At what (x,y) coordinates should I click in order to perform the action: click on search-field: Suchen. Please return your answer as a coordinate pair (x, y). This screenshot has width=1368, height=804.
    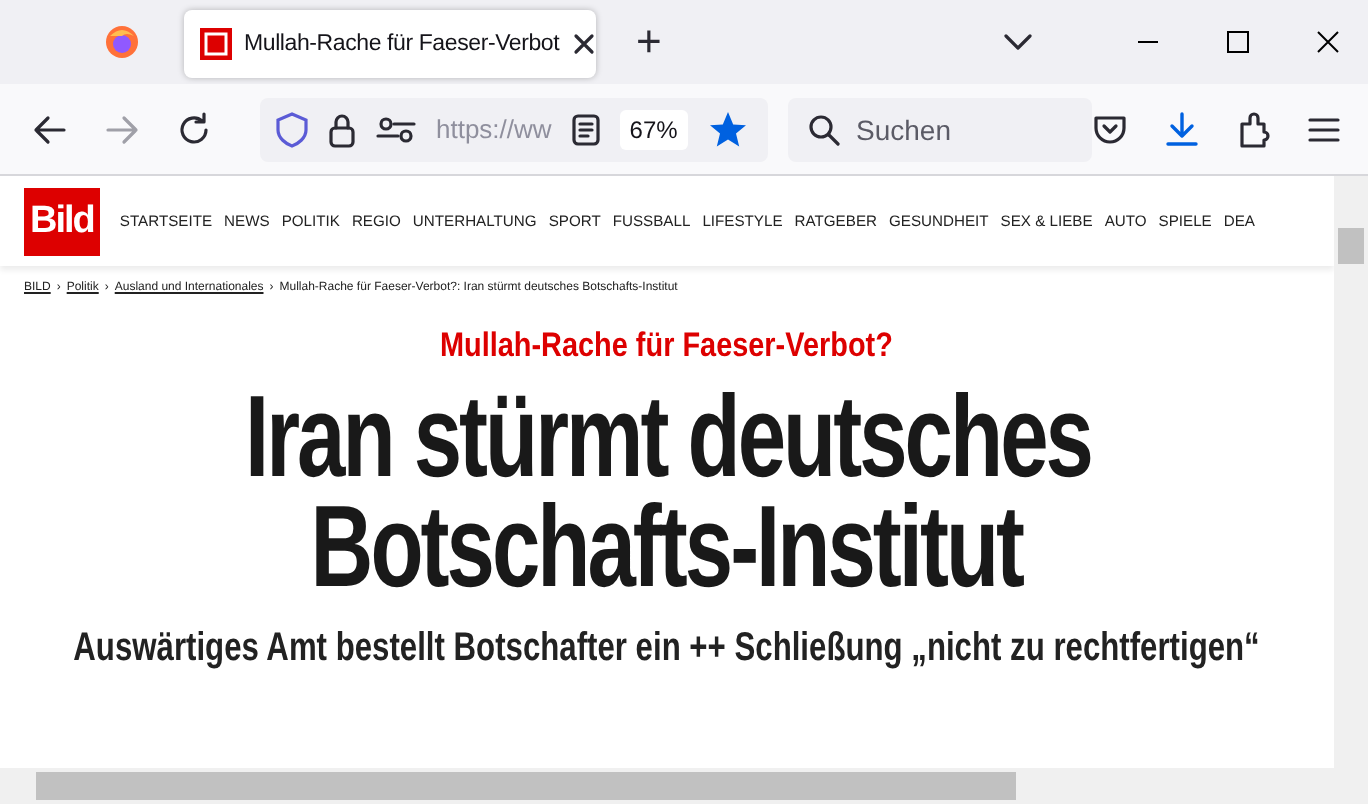
    Looking at the image, I should click on (940, 129).